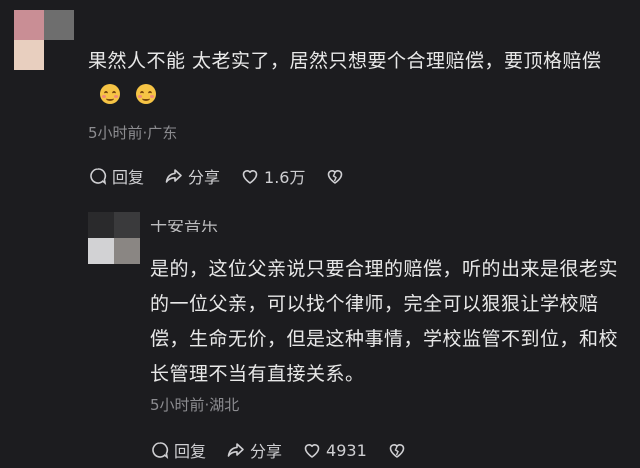 The width and height of the screenshot is (640, 468). I want to click on commenter-avatar, so click(44, 40).